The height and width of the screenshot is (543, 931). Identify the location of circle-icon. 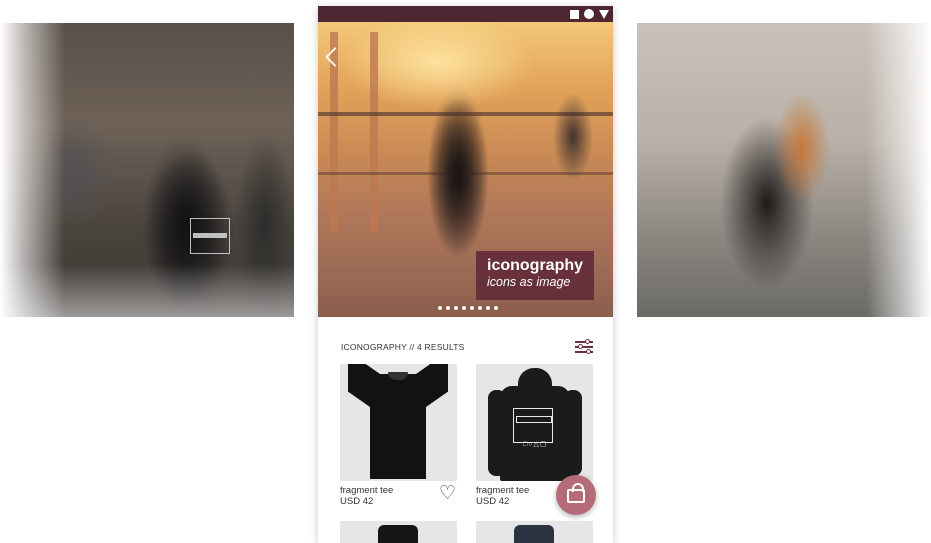
(589, 14).